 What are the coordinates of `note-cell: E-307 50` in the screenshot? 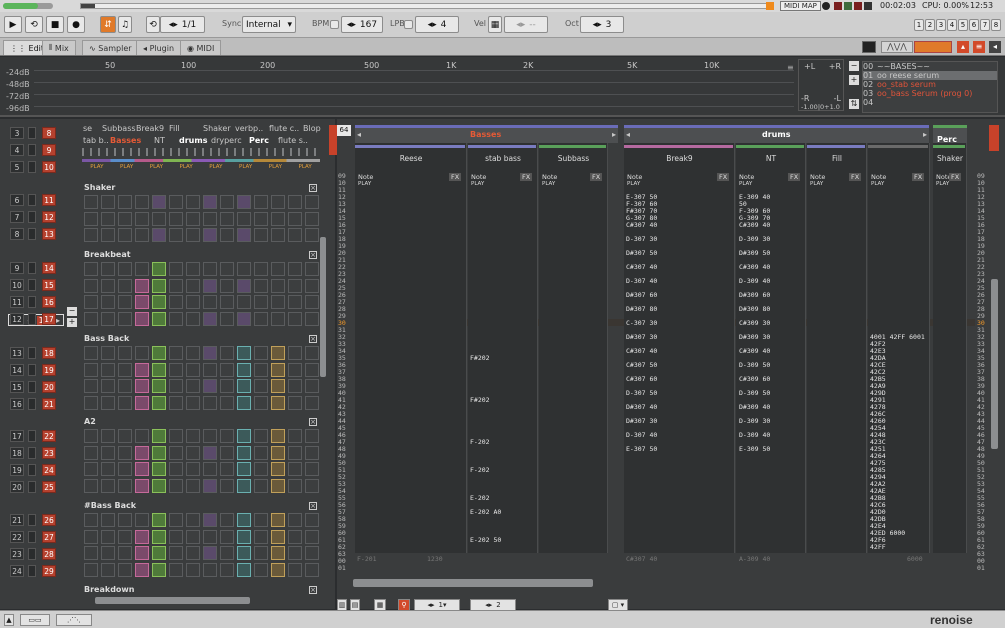 It's located at (641, 449).